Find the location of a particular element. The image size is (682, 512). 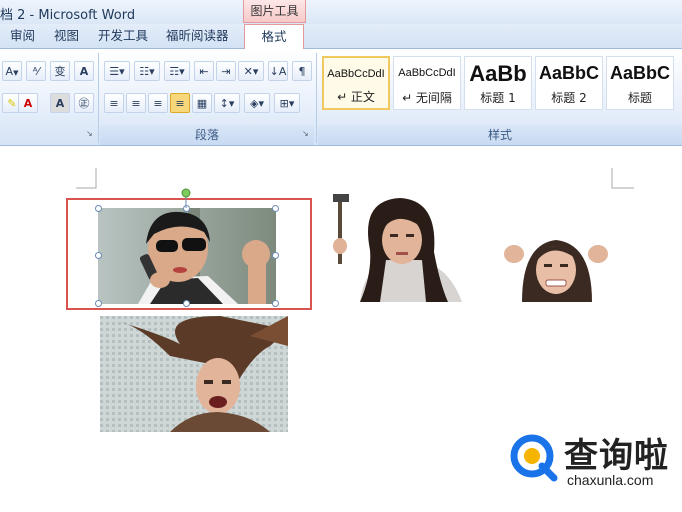

resize-handle-top-left is located at coordinates (98, 208).